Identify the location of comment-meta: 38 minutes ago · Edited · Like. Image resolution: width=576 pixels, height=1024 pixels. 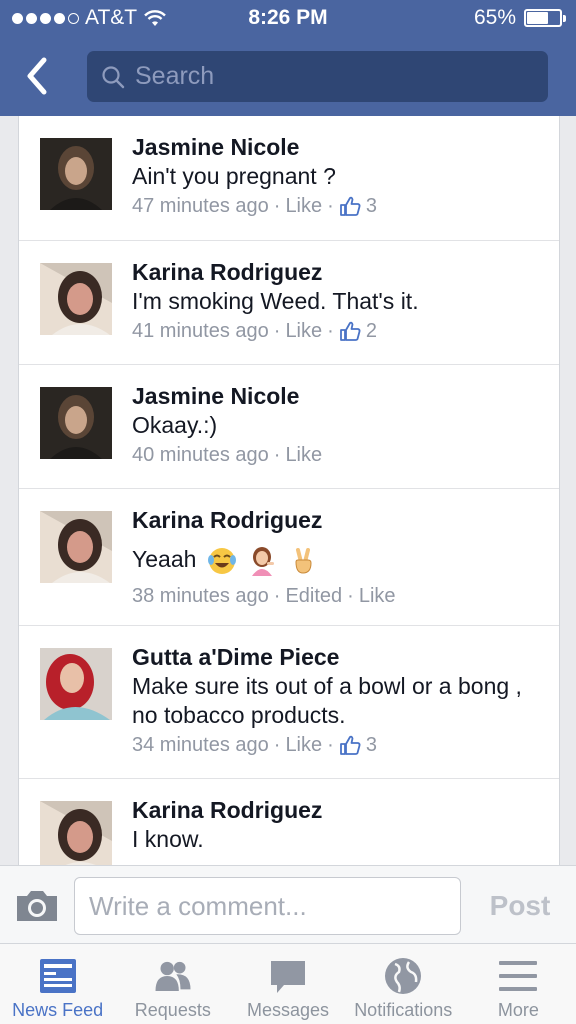
(338, 596).